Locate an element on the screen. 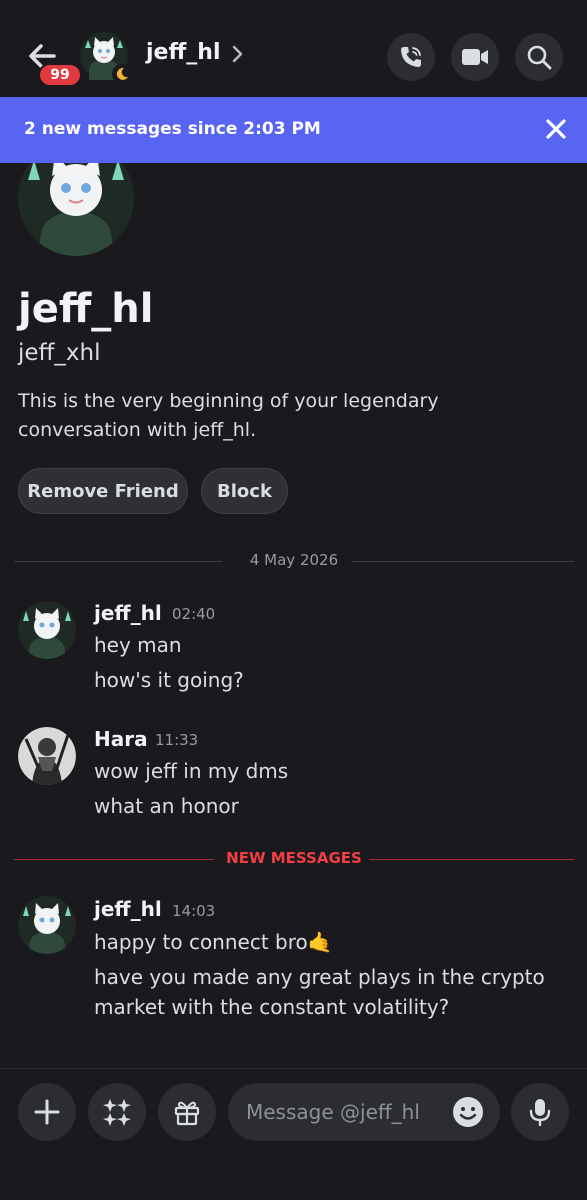 The width and height of the screenshot is (587, 1200). composer-bar is located at coordinates (293, 1134).